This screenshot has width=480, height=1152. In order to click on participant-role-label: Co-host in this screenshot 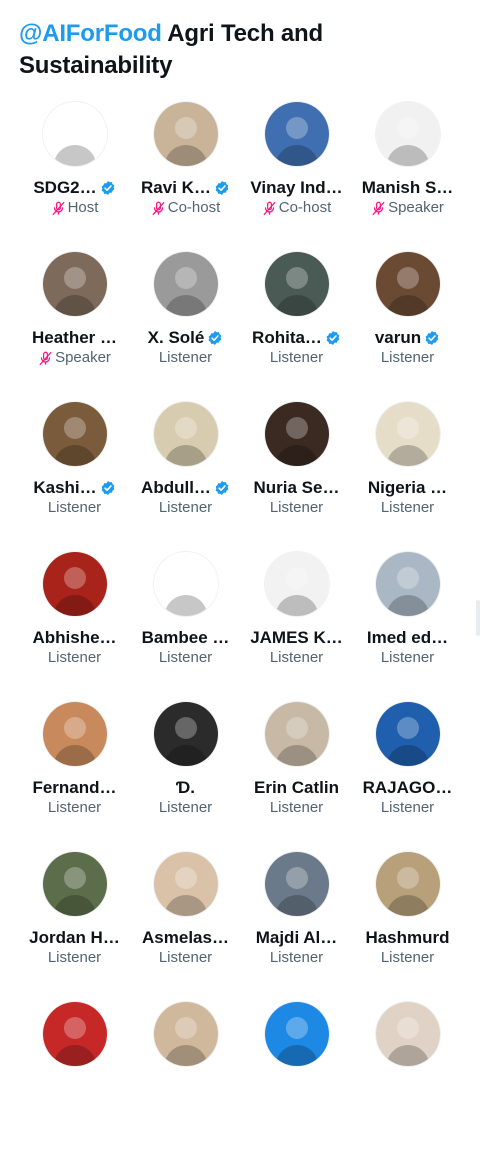, I will do `click(305, 207)`.